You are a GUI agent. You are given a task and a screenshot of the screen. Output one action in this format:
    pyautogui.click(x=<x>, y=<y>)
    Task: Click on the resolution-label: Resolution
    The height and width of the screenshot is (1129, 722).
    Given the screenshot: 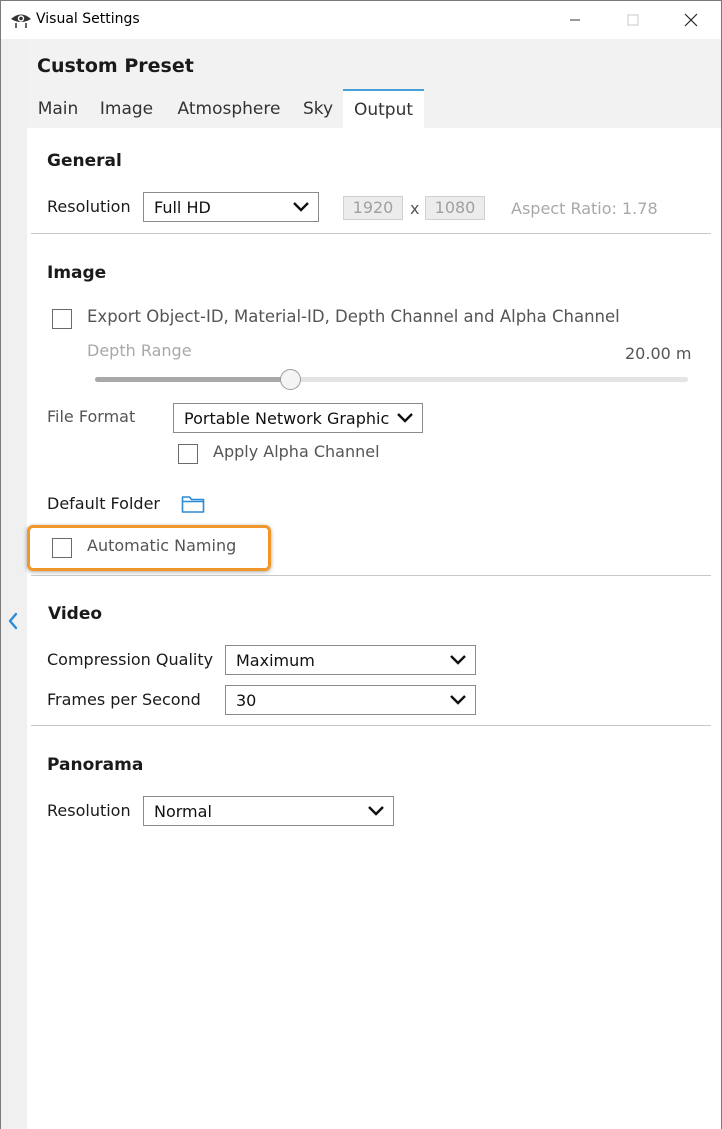 What is the action you would take?
    pyautogui.click(x=89, y=206)
    